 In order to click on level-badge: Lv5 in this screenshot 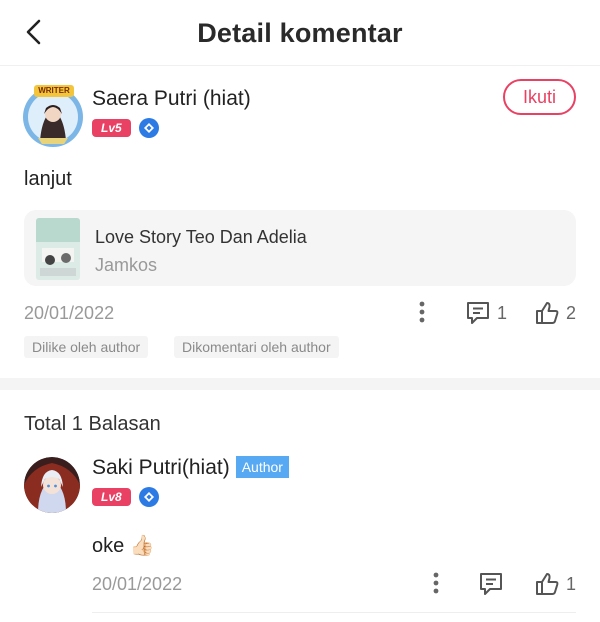, I will do `click(111, 128)`.